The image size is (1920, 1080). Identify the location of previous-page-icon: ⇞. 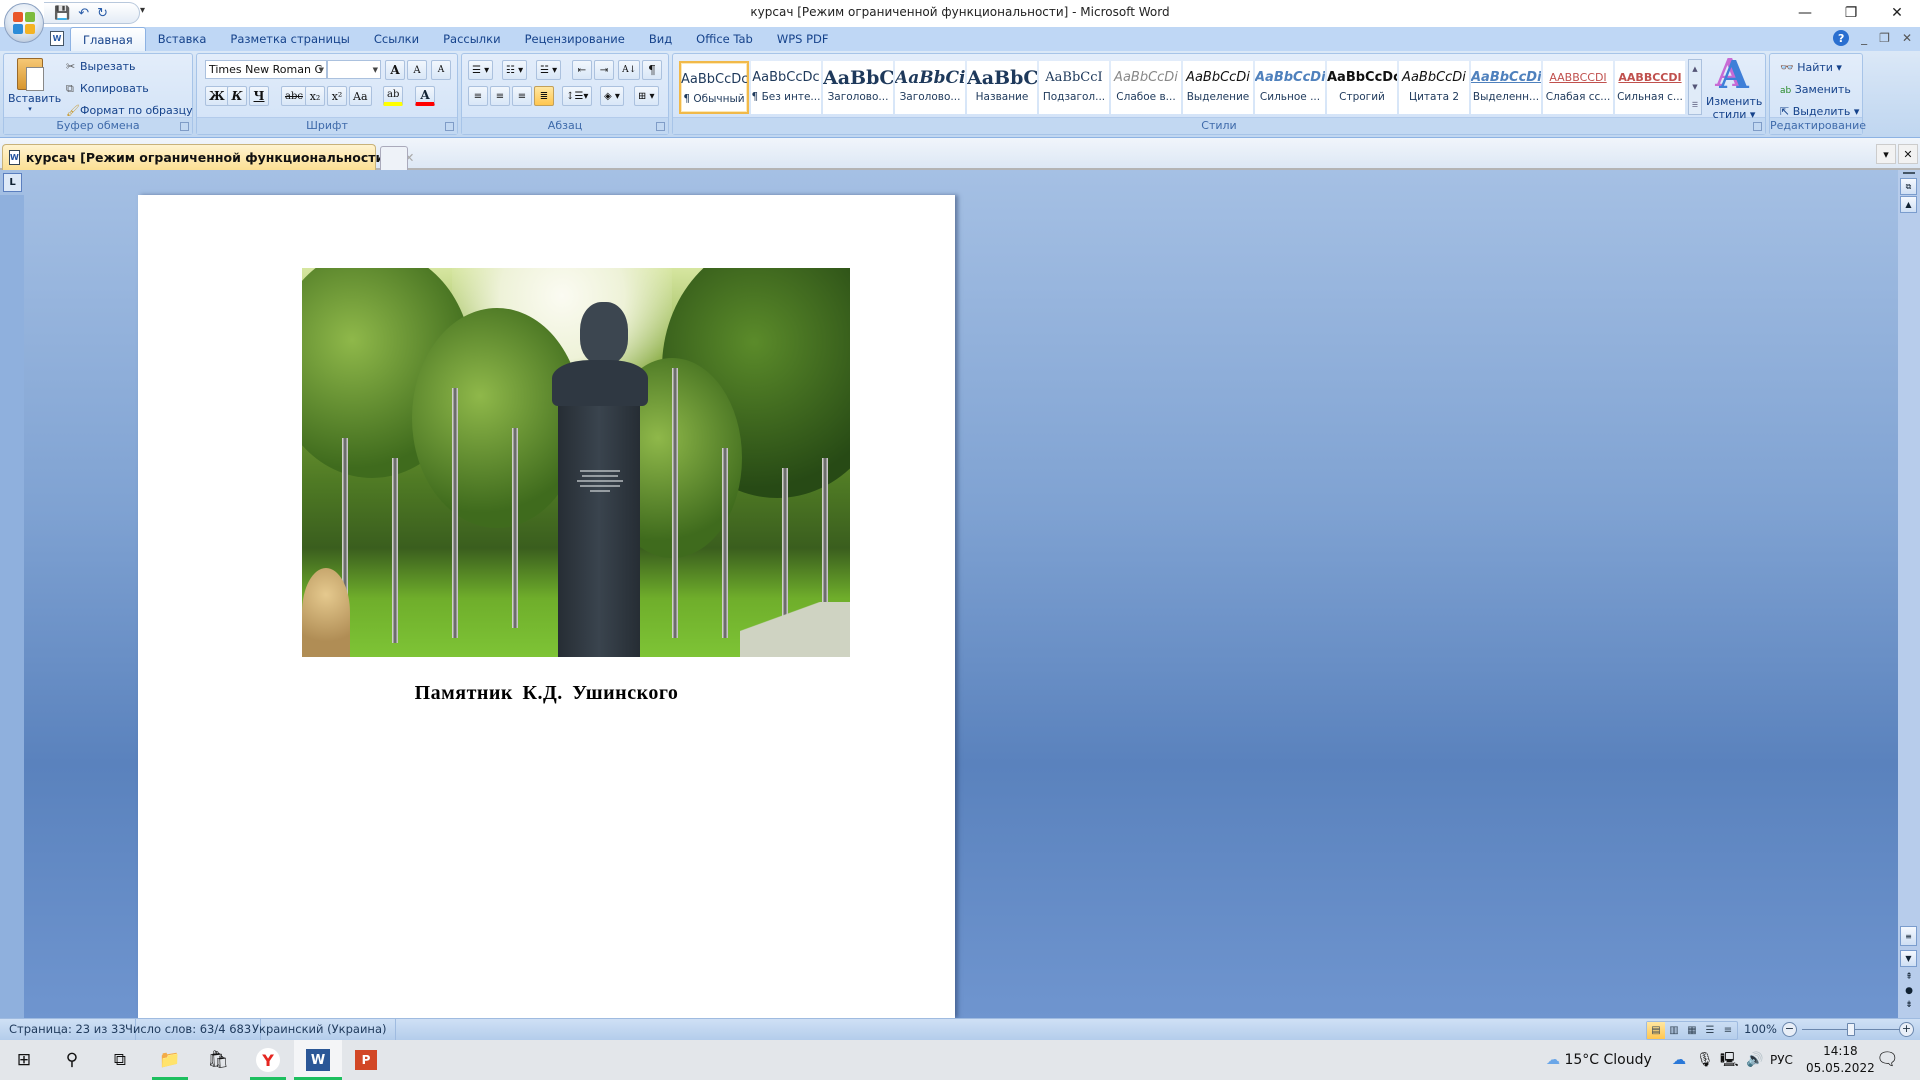
(1909, 977).